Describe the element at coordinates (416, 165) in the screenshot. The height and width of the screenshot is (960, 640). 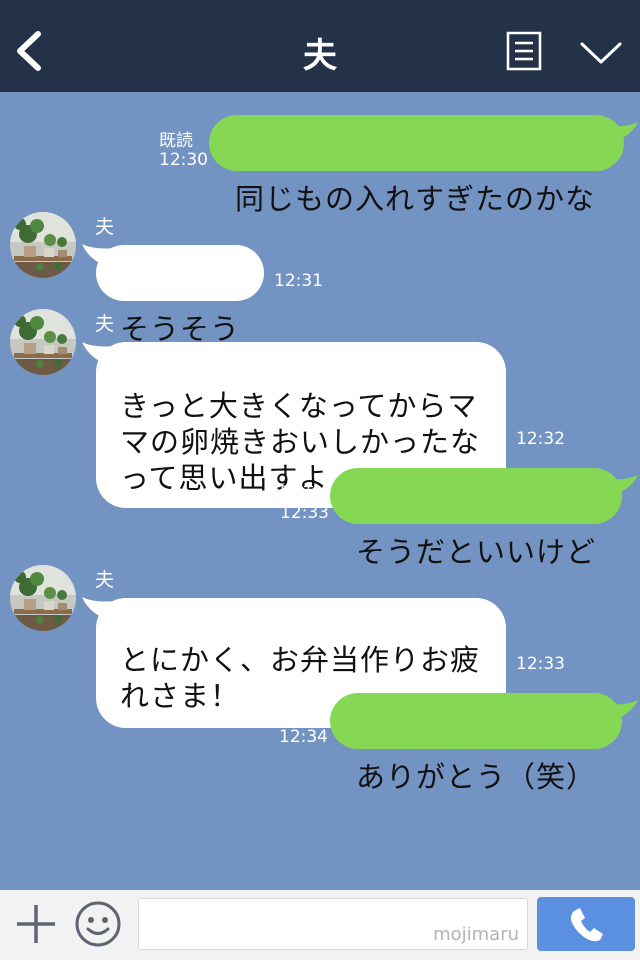
I see `sent-message-bubble: 同じもの入れすぎたのかな` at that location.